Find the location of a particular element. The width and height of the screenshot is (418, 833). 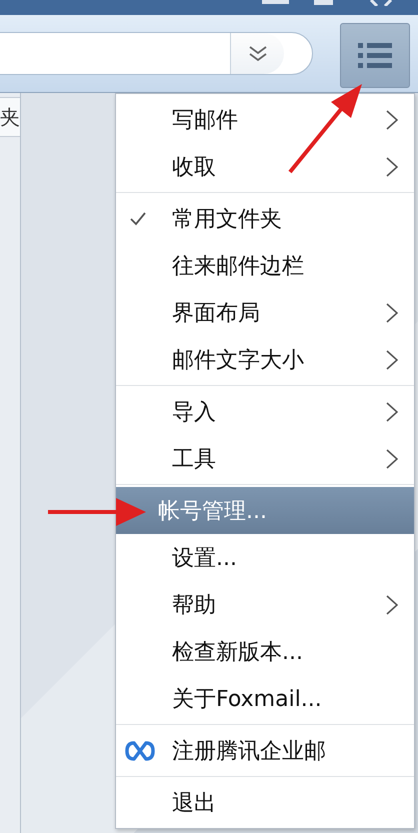

dropdown-button is located at coordinates (257, 53).